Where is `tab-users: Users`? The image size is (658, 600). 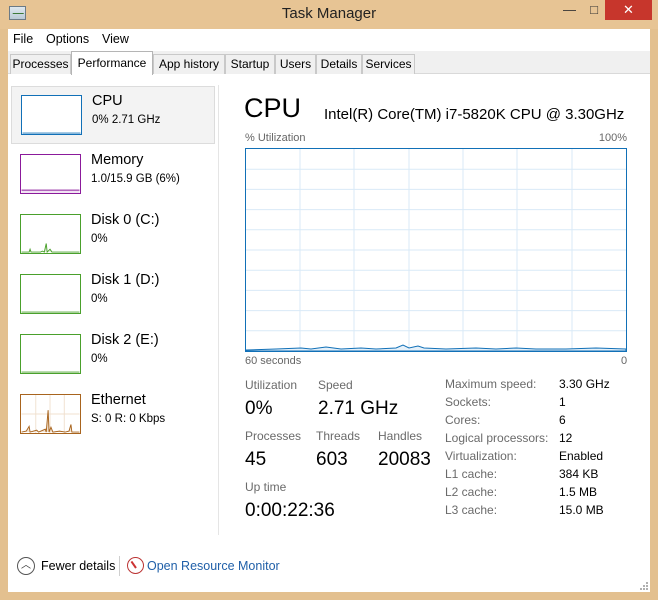
tab-users: Users is located at coordinates (295, 64).